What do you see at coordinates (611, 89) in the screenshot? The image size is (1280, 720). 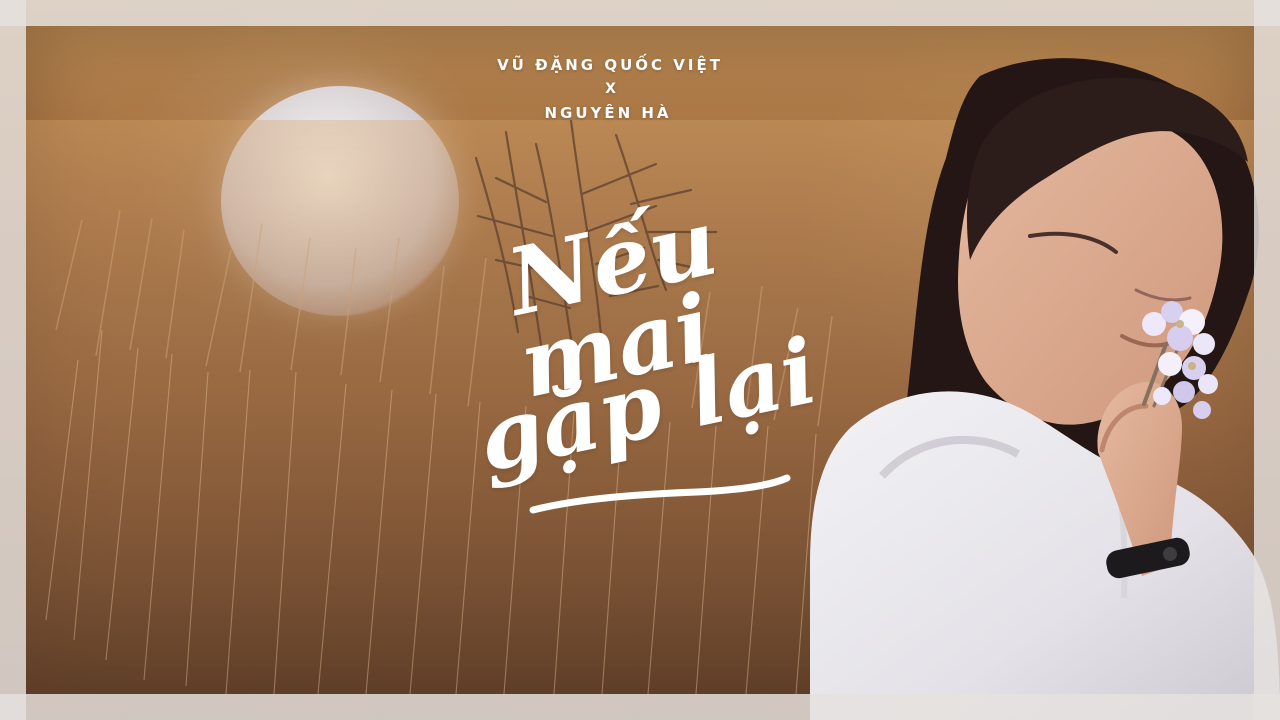 I see `artist-credit-separator: X` at bounding box center [611, 89].